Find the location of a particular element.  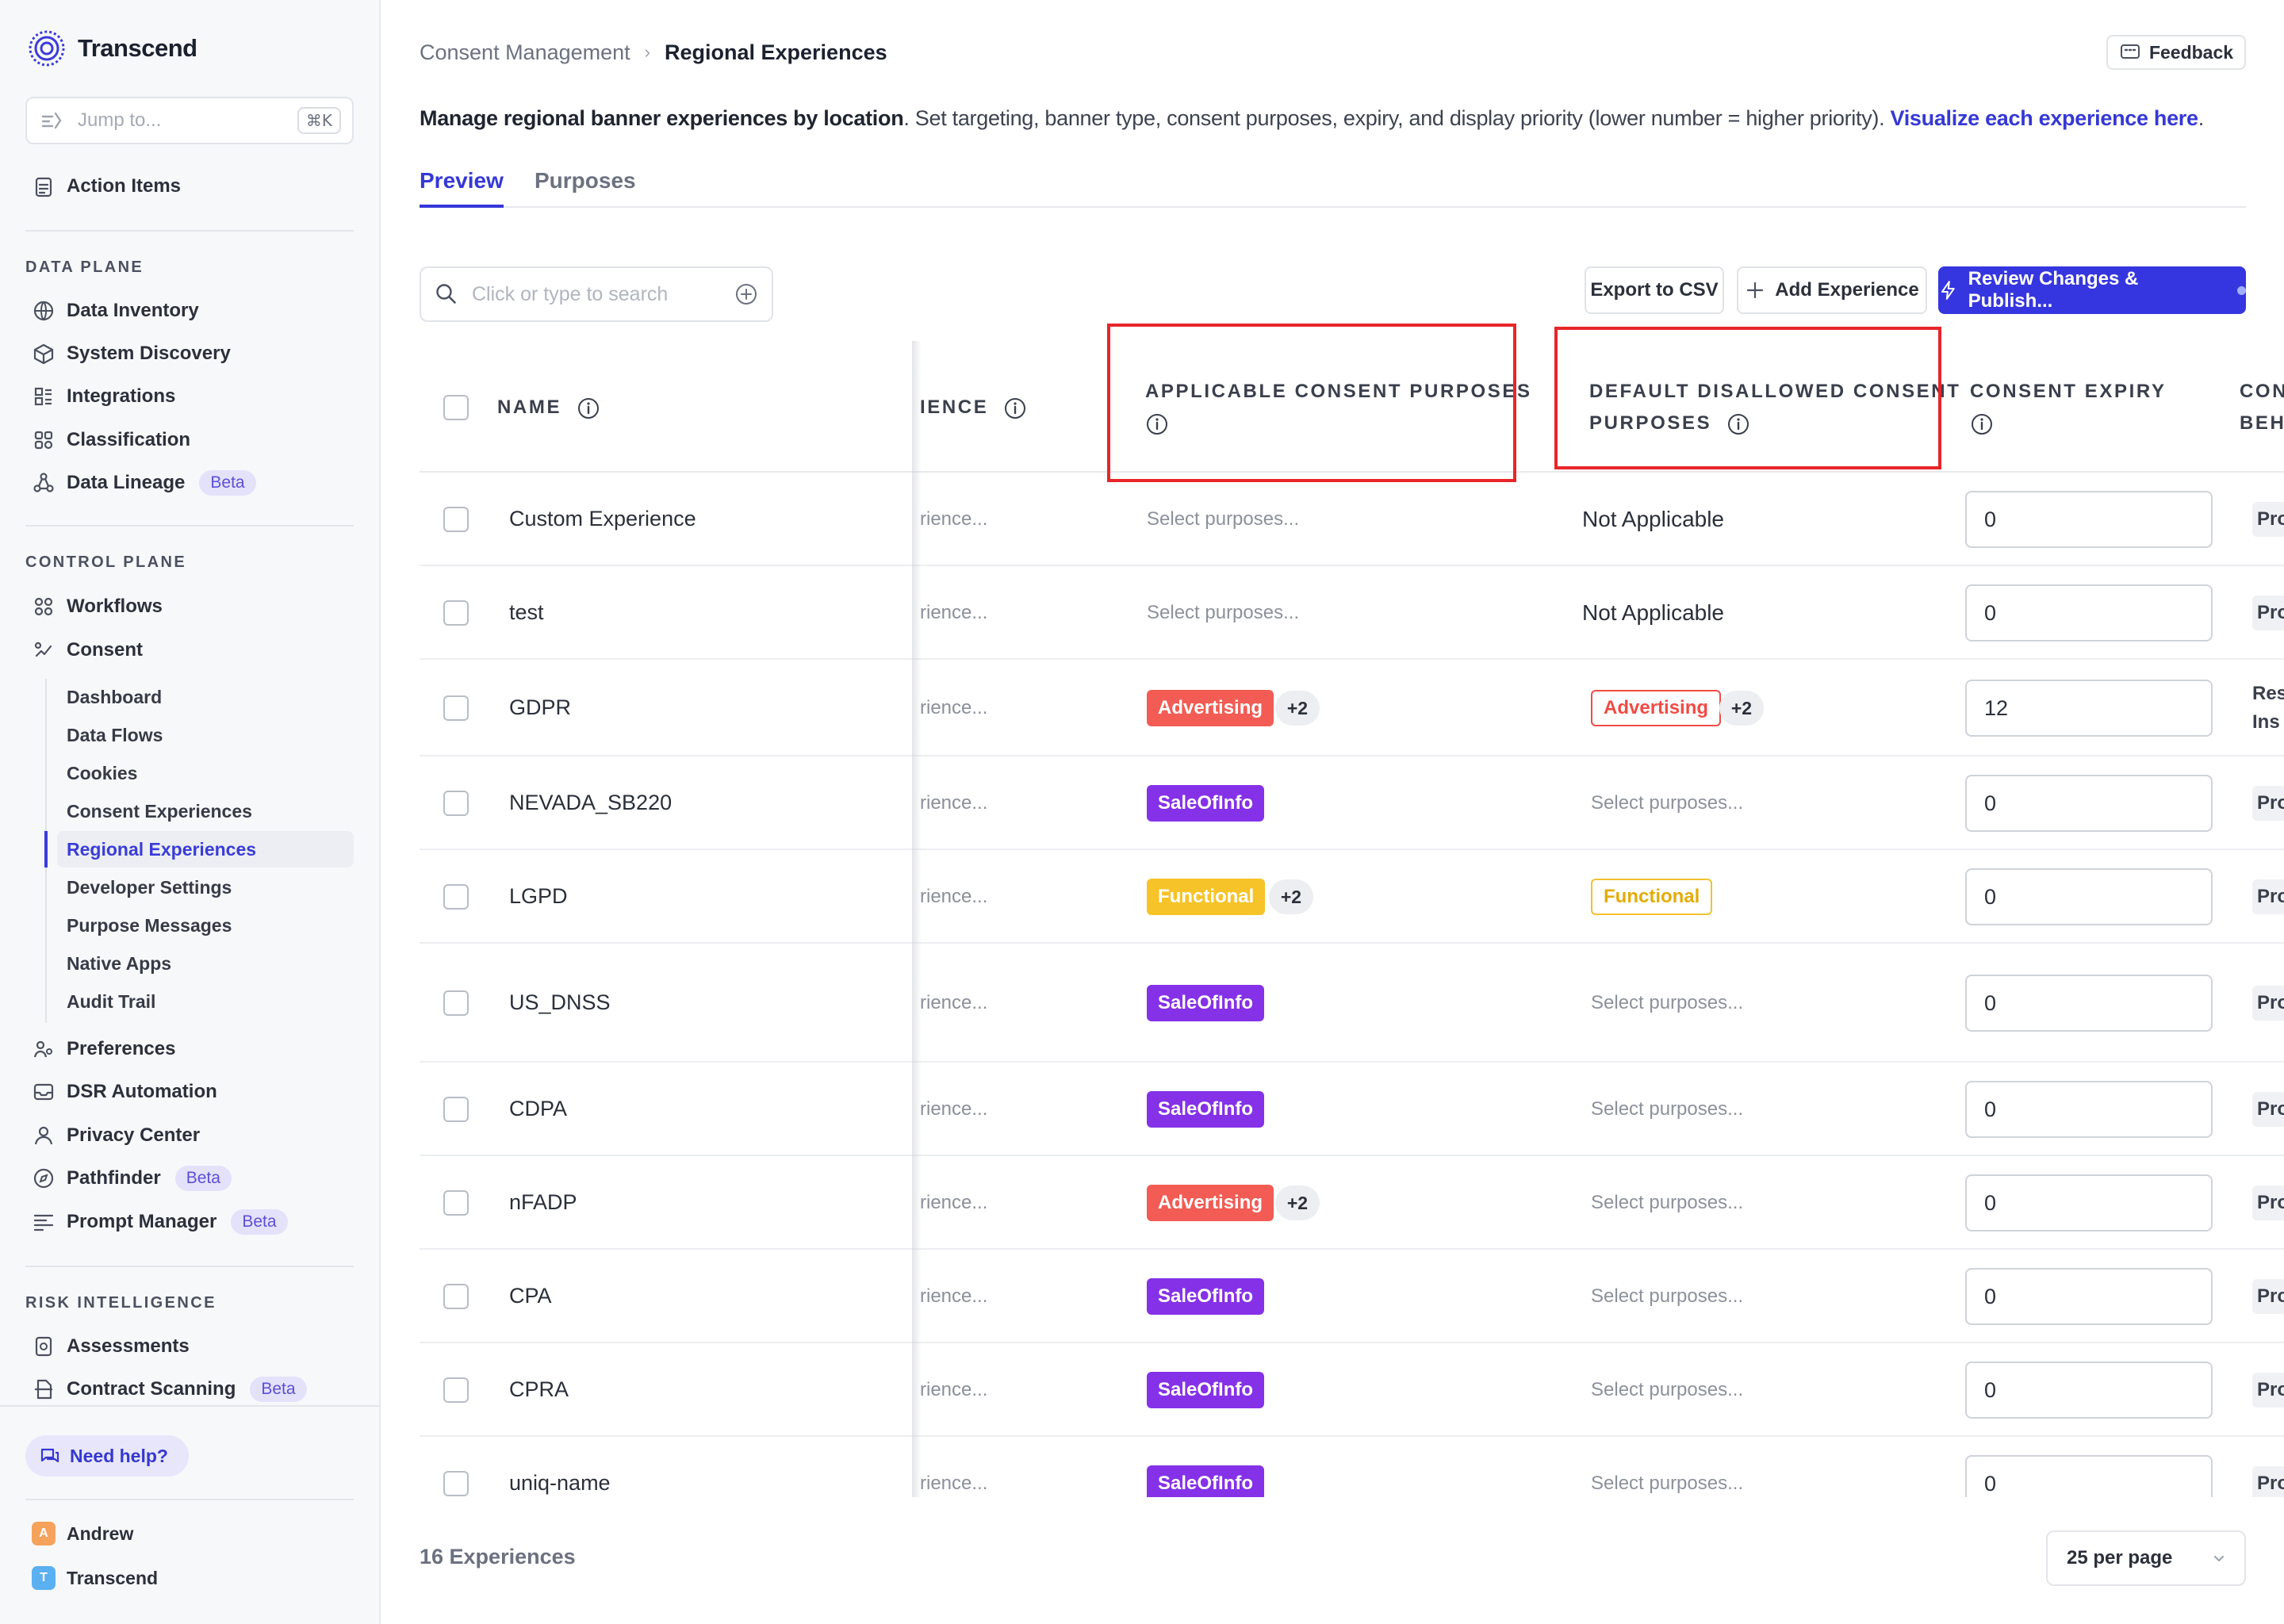

sidebar-sub-consent-experiences: Consent Experiences is located at coordinates (159, 811).